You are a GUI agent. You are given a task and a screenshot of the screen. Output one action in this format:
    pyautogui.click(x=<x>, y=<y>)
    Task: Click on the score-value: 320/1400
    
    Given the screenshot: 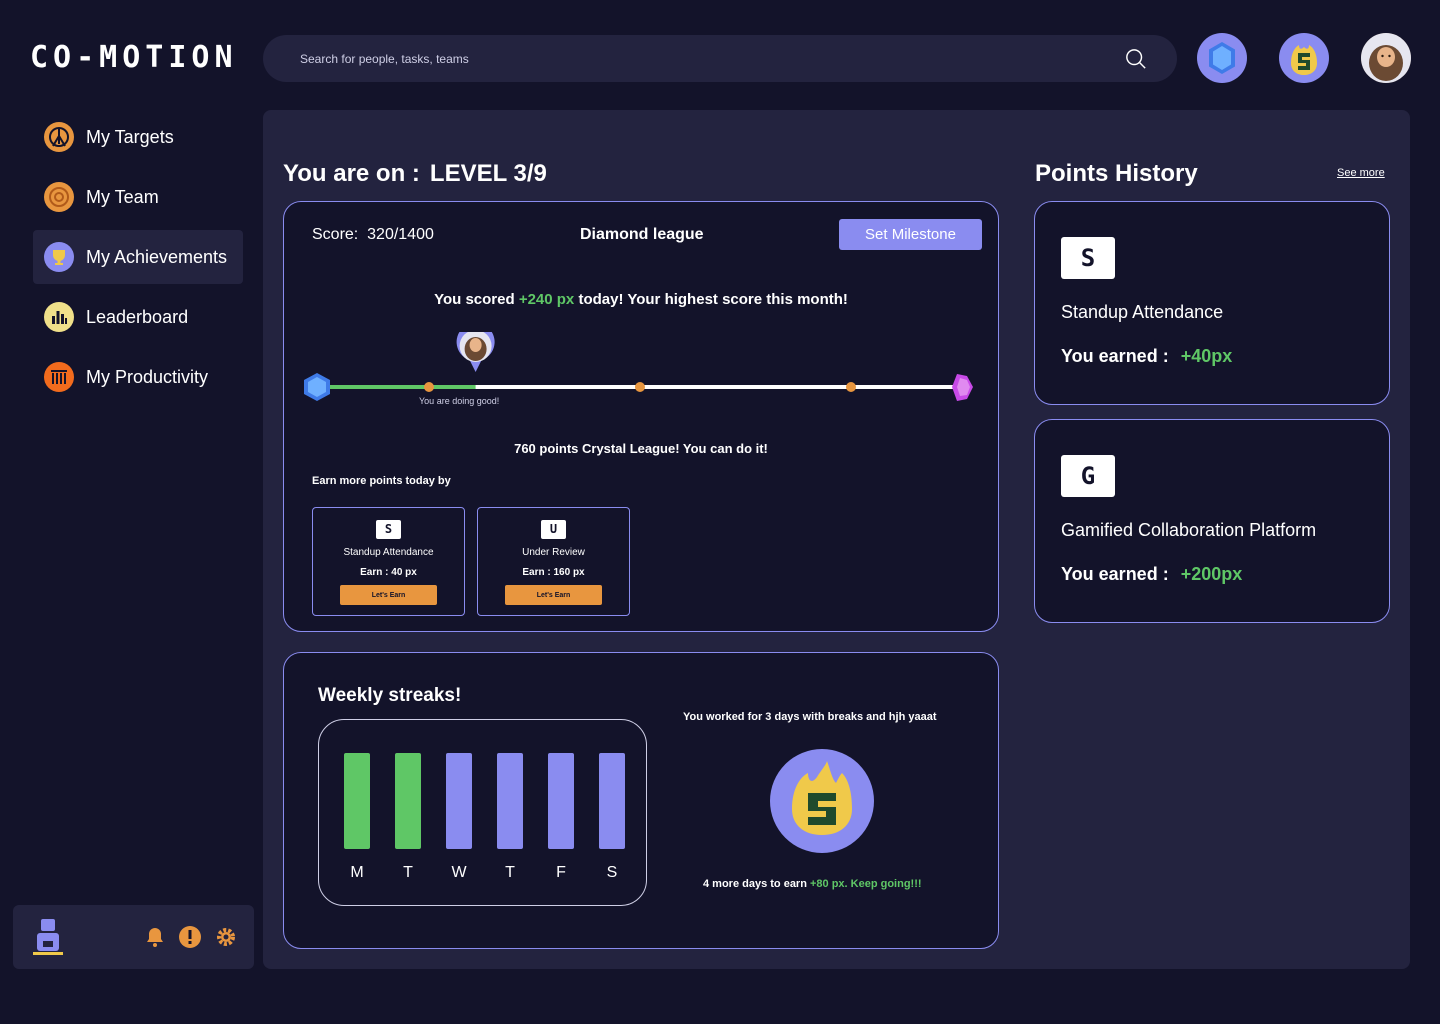 What is the action you would take?
    pyautogui.click(x=400, y=234)
    